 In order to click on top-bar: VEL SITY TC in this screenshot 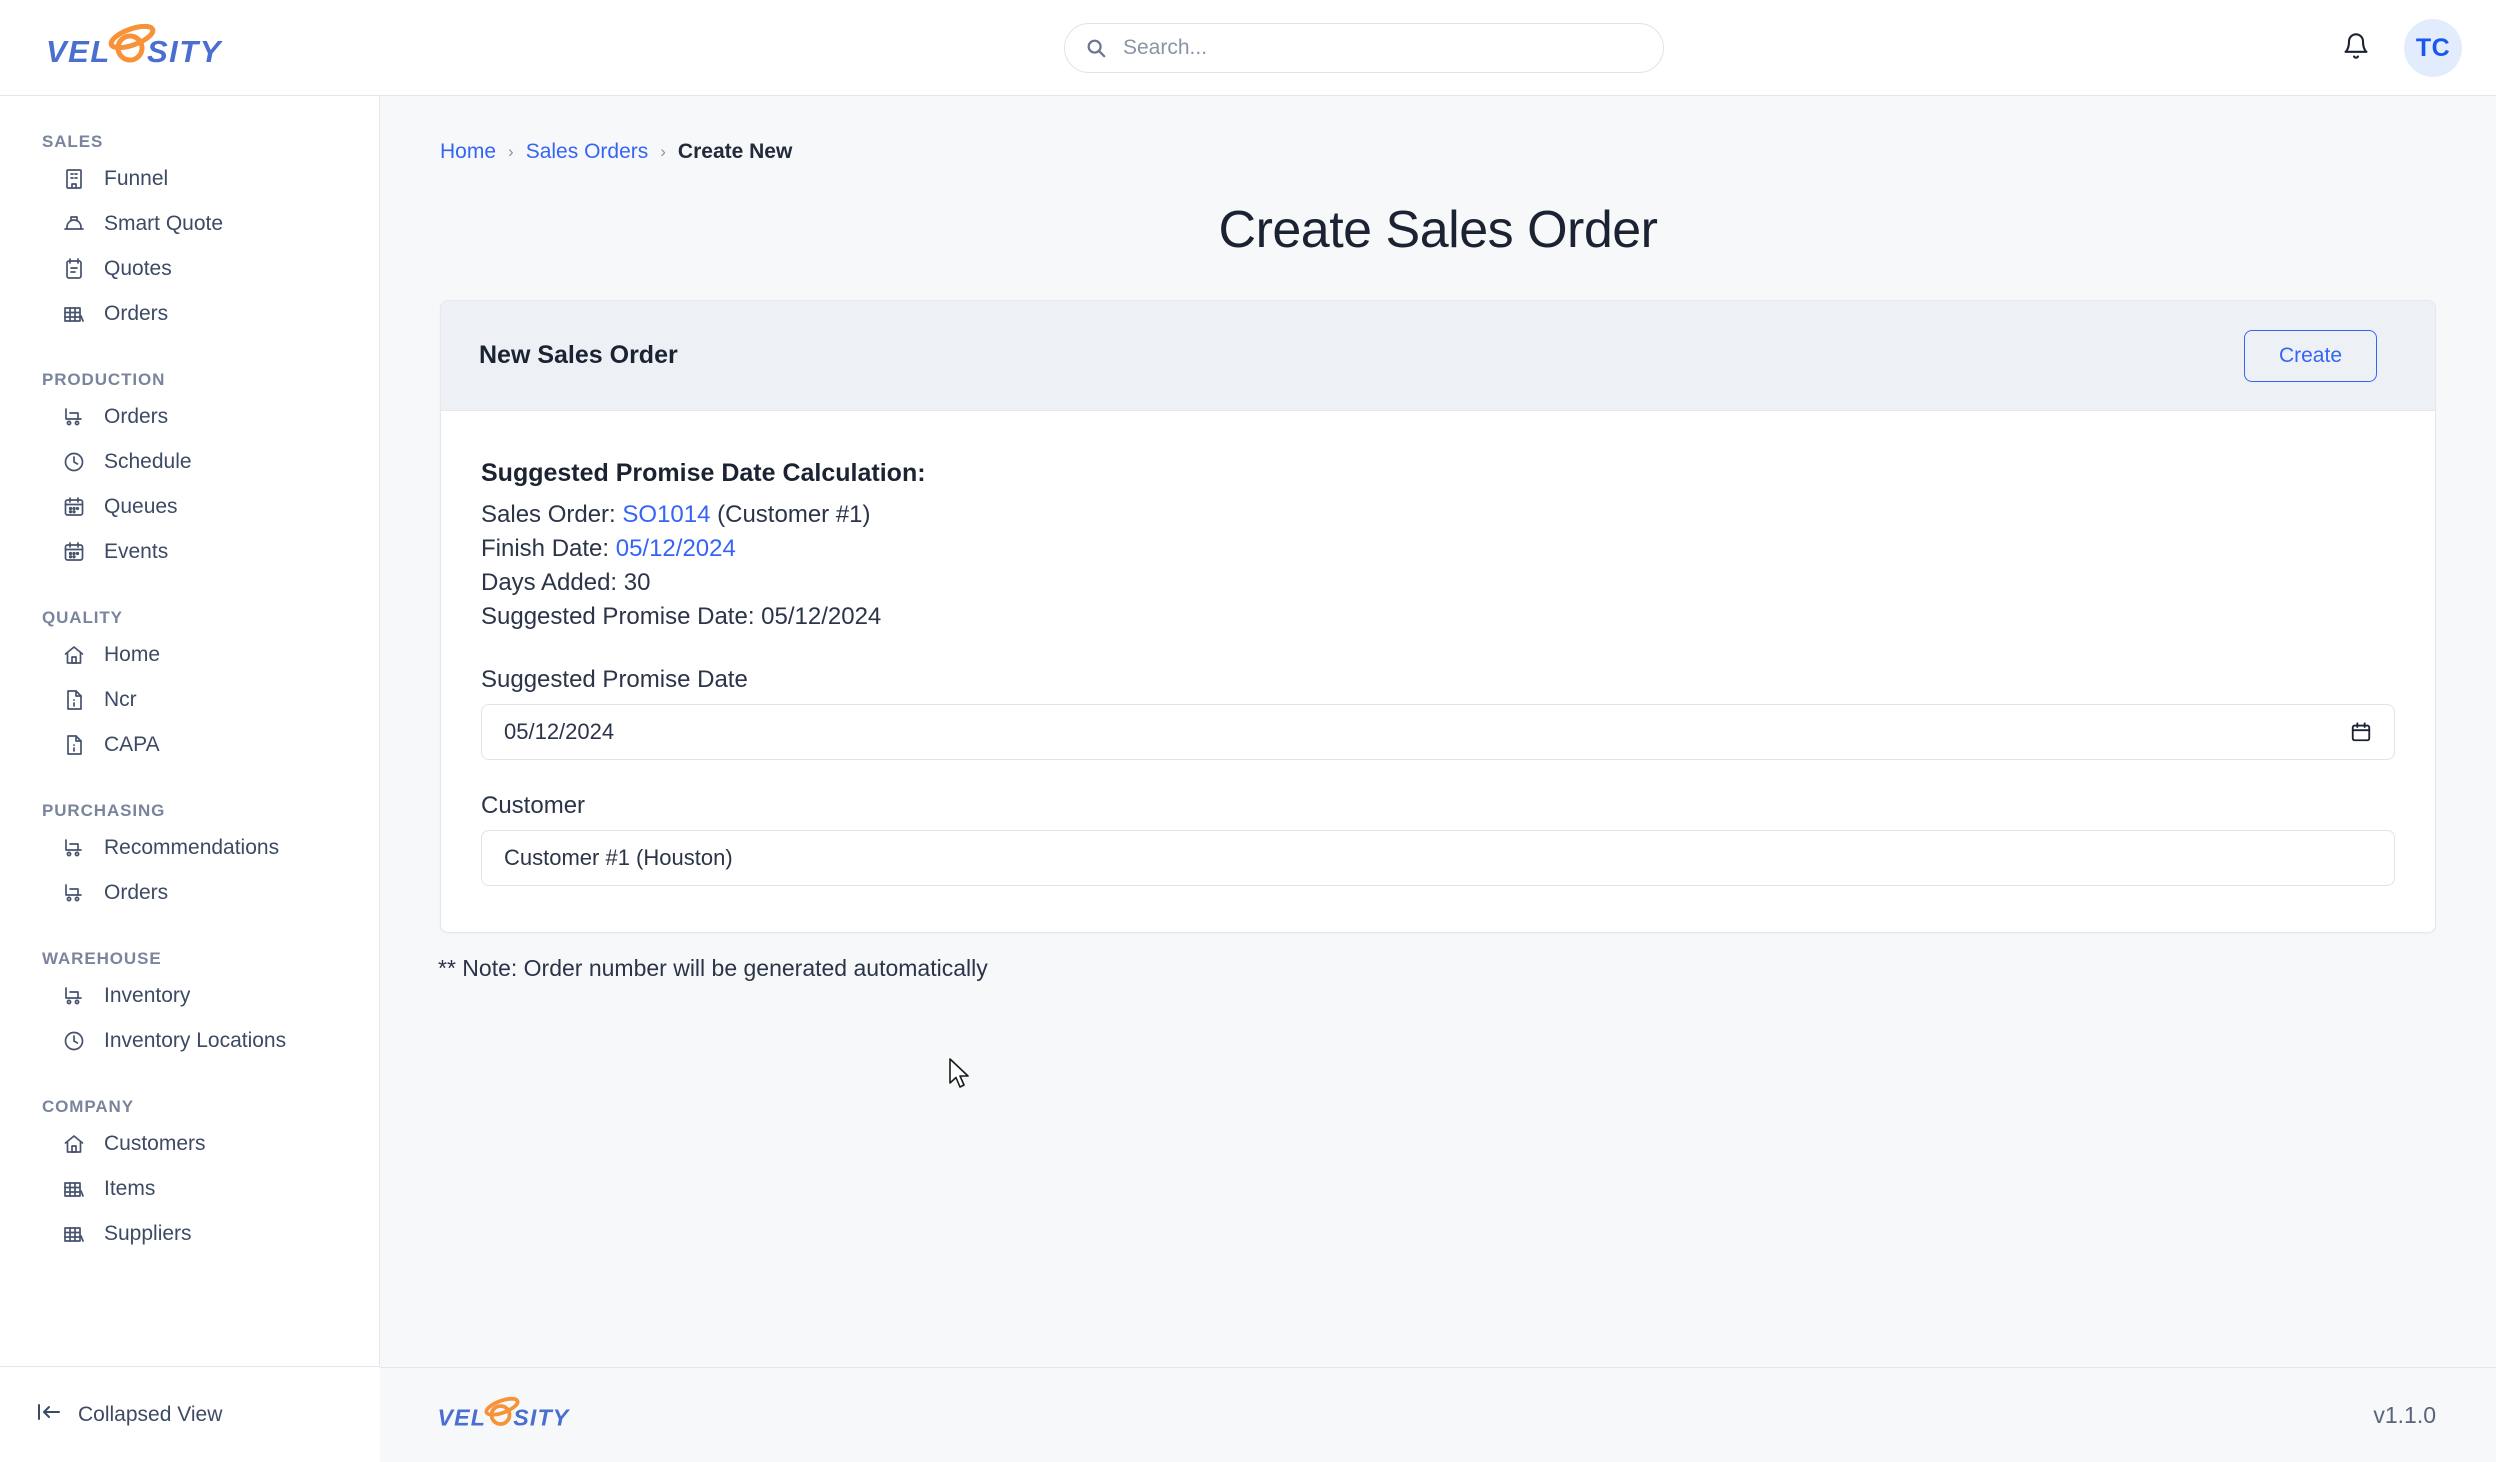, I will do `click(1248, 48)`.